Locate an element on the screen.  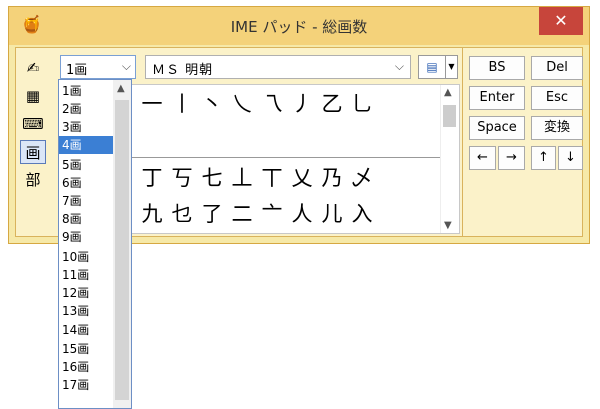
space-button: Space is located at coordinates (497, 128).